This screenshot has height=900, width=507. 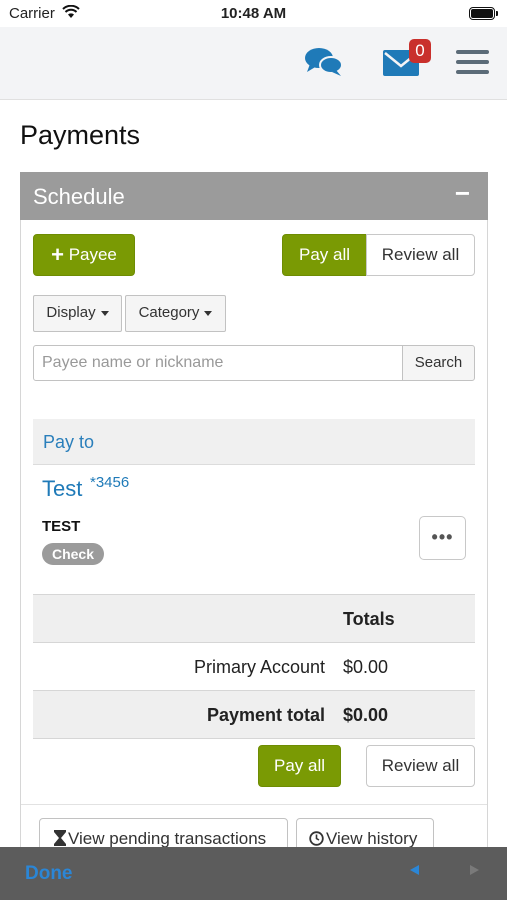 What do you see at coordinates (254, 442) in the screenshot?
I see `pay-to-header: Pay to` at bounding box center [254, 442].